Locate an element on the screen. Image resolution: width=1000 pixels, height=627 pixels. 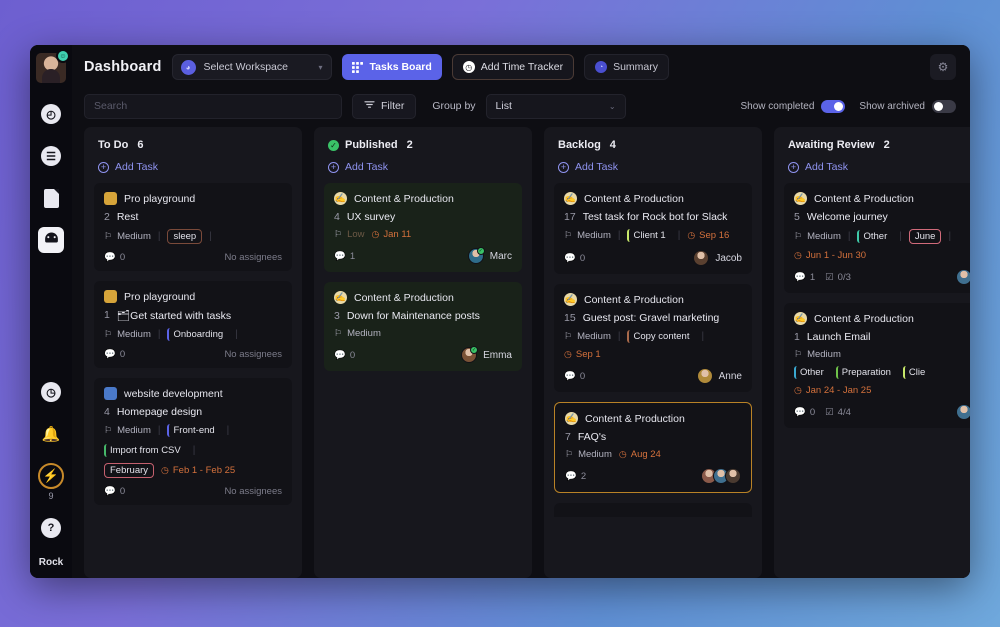
settings-button: ⚙ is located at coordinates (943, 67).